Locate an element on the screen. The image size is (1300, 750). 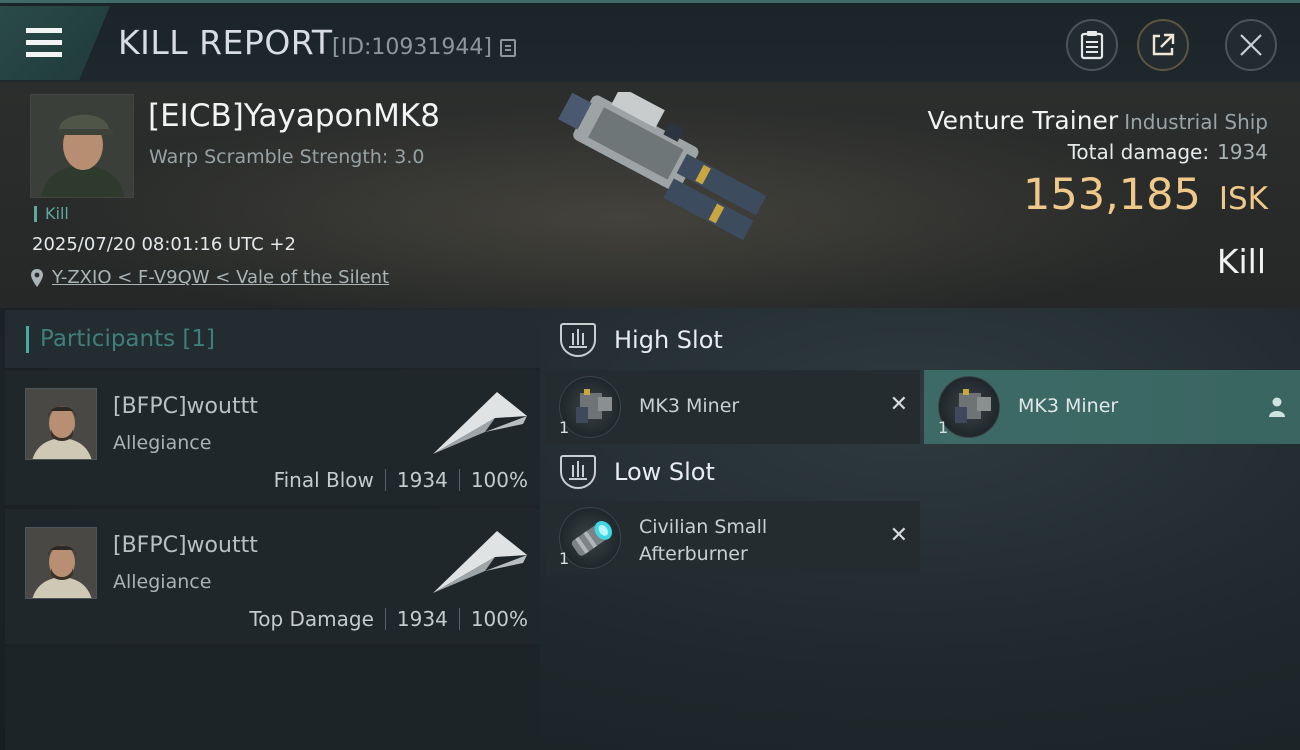
ship-class: Industrial Ship is located at coordinates (1196, 122).